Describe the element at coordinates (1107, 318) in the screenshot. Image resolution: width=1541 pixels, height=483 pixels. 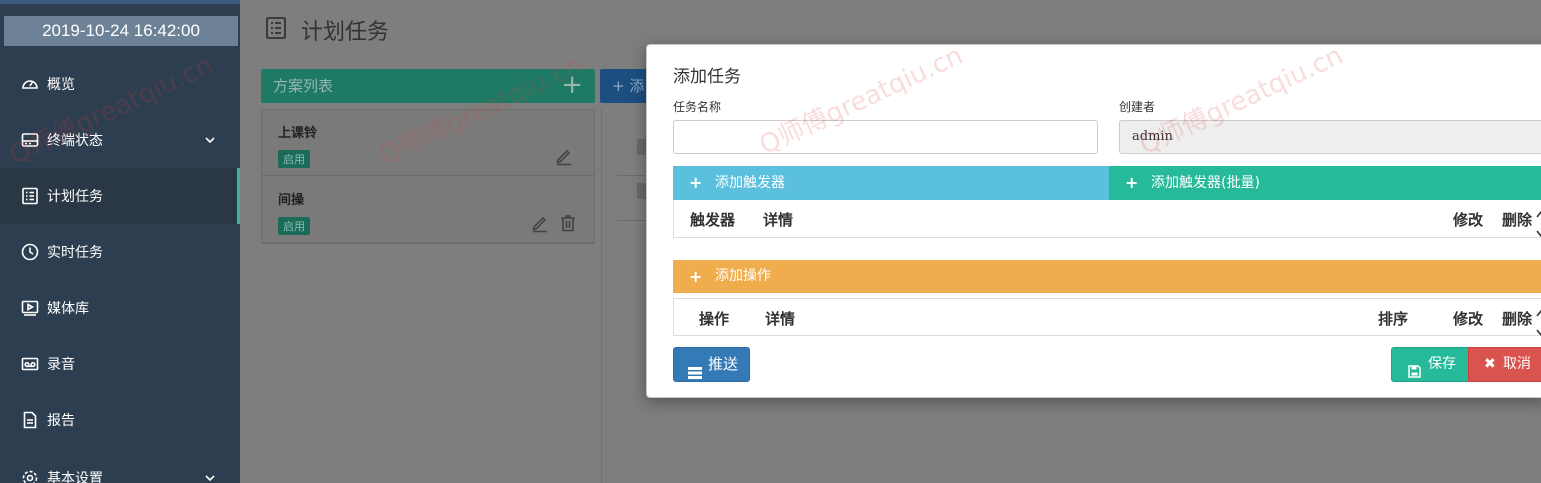
I see `action-table-header: 操作 详情 排序 修改 删除` at that location.